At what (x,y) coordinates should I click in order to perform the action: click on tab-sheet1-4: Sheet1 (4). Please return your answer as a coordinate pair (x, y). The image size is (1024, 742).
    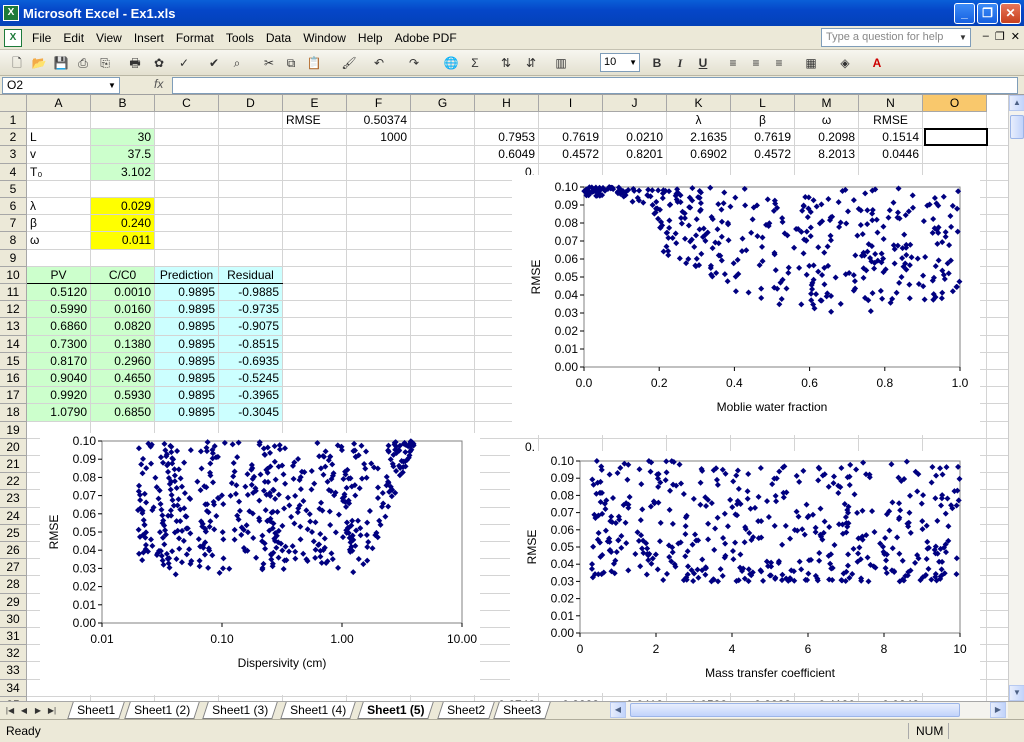
    Looking at the image, I should click on (318, 710).